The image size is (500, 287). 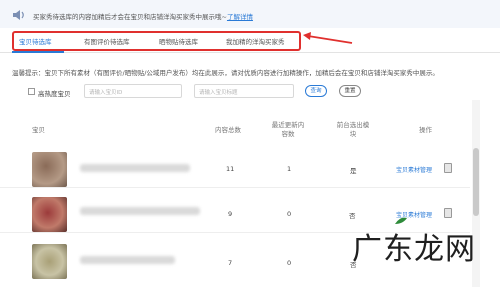 I want to click on item-id-input: 请输入宝贝ID, so click(x=133, y=91).